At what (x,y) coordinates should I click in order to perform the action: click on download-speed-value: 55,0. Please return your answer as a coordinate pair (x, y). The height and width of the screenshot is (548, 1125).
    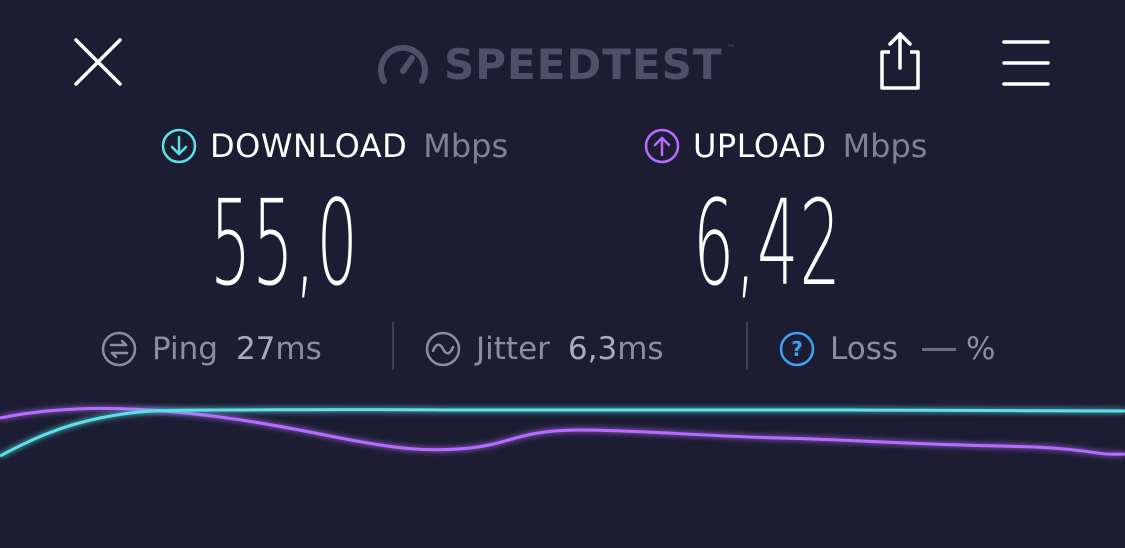
    Looking at the image, I should click on (284, 243).